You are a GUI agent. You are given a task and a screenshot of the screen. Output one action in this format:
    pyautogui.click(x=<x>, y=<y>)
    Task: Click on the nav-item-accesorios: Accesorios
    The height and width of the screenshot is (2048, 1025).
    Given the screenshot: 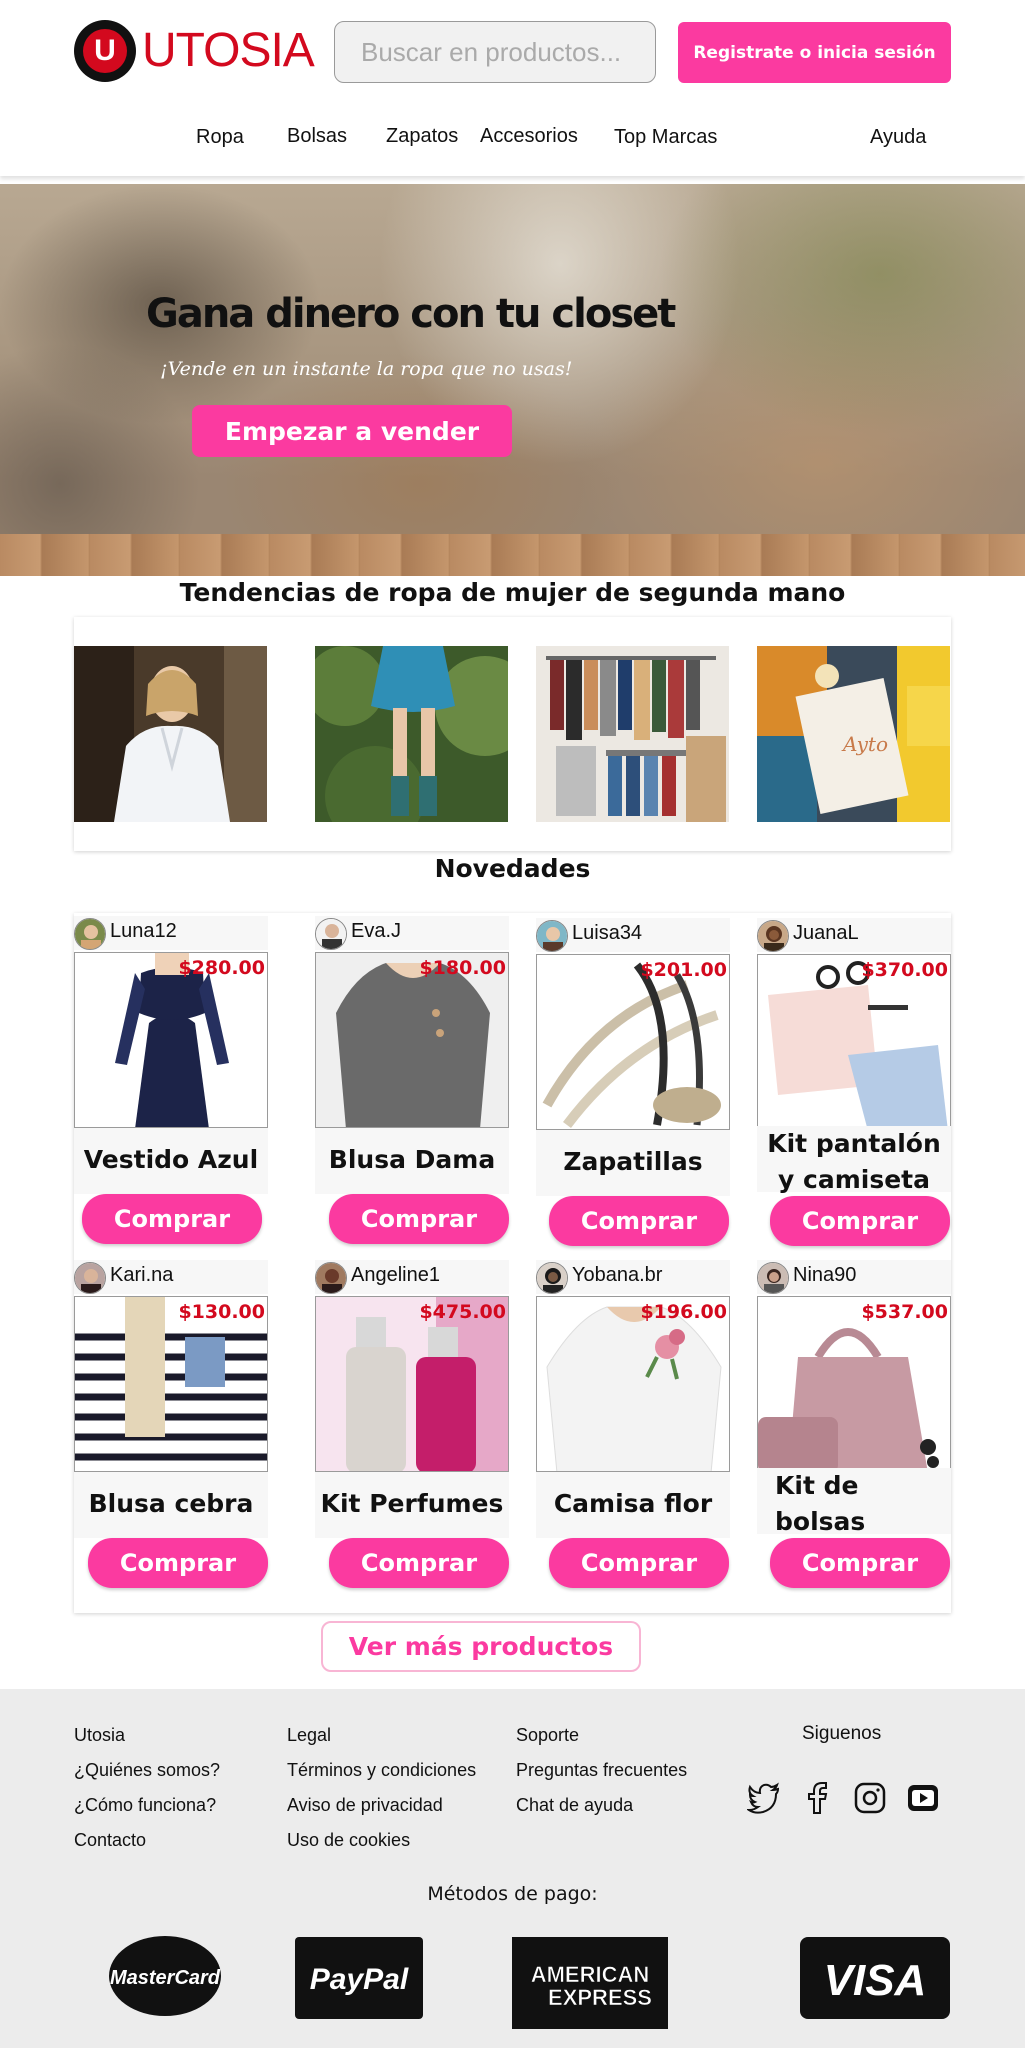 What is the action you would take?
    pyautogui.click(x=529, y=136)
    